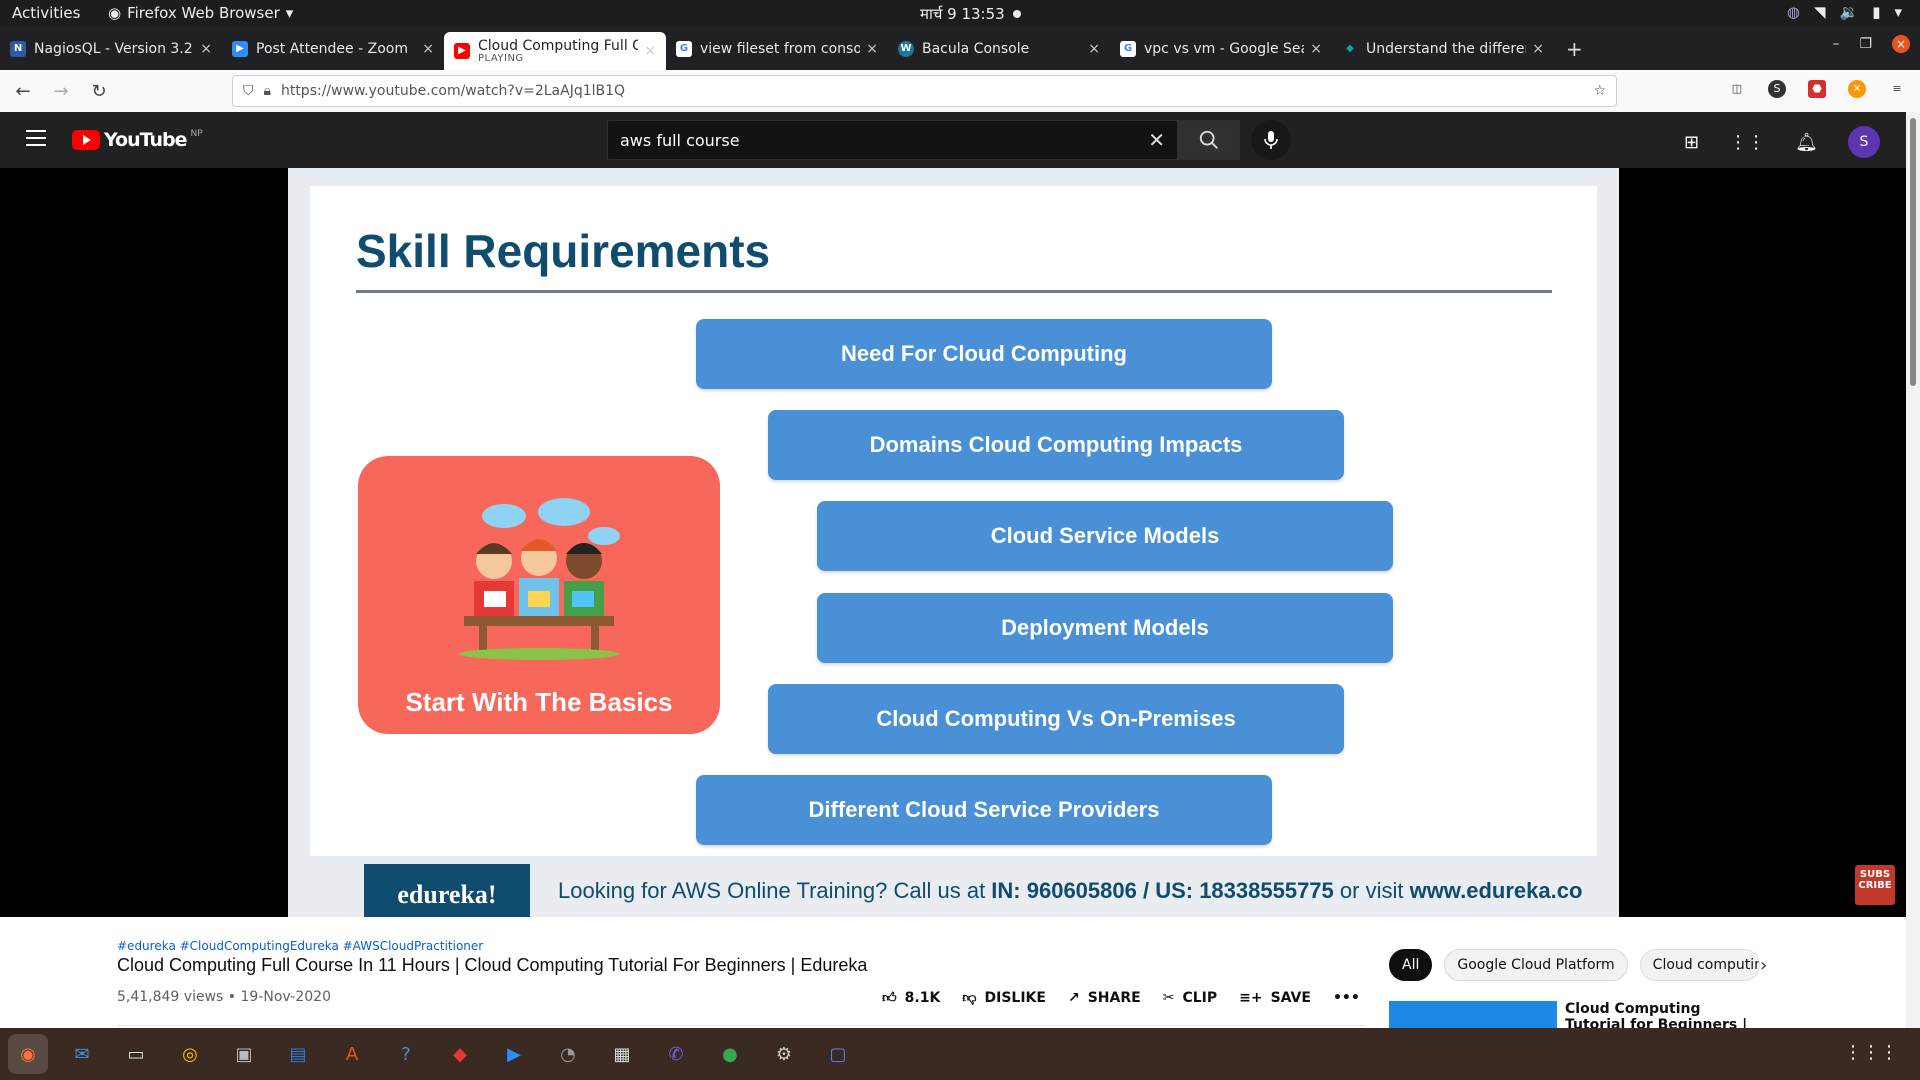  Describe the element at coordinates (1763, 965) in the screenshot. I see `chevron-right-icon: ›` at that location.